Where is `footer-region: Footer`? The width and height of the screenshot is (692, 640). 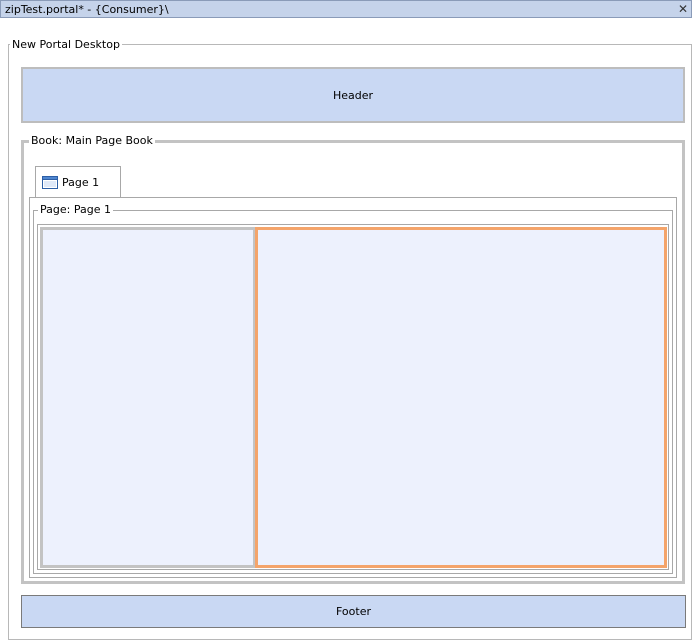
footer-region: Footer is located at coordinates (353, 611).